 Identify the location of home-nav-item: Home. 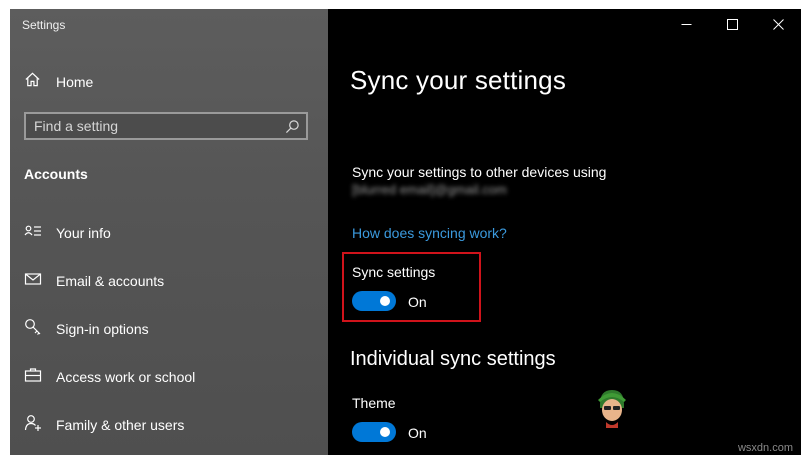
(58, 82).